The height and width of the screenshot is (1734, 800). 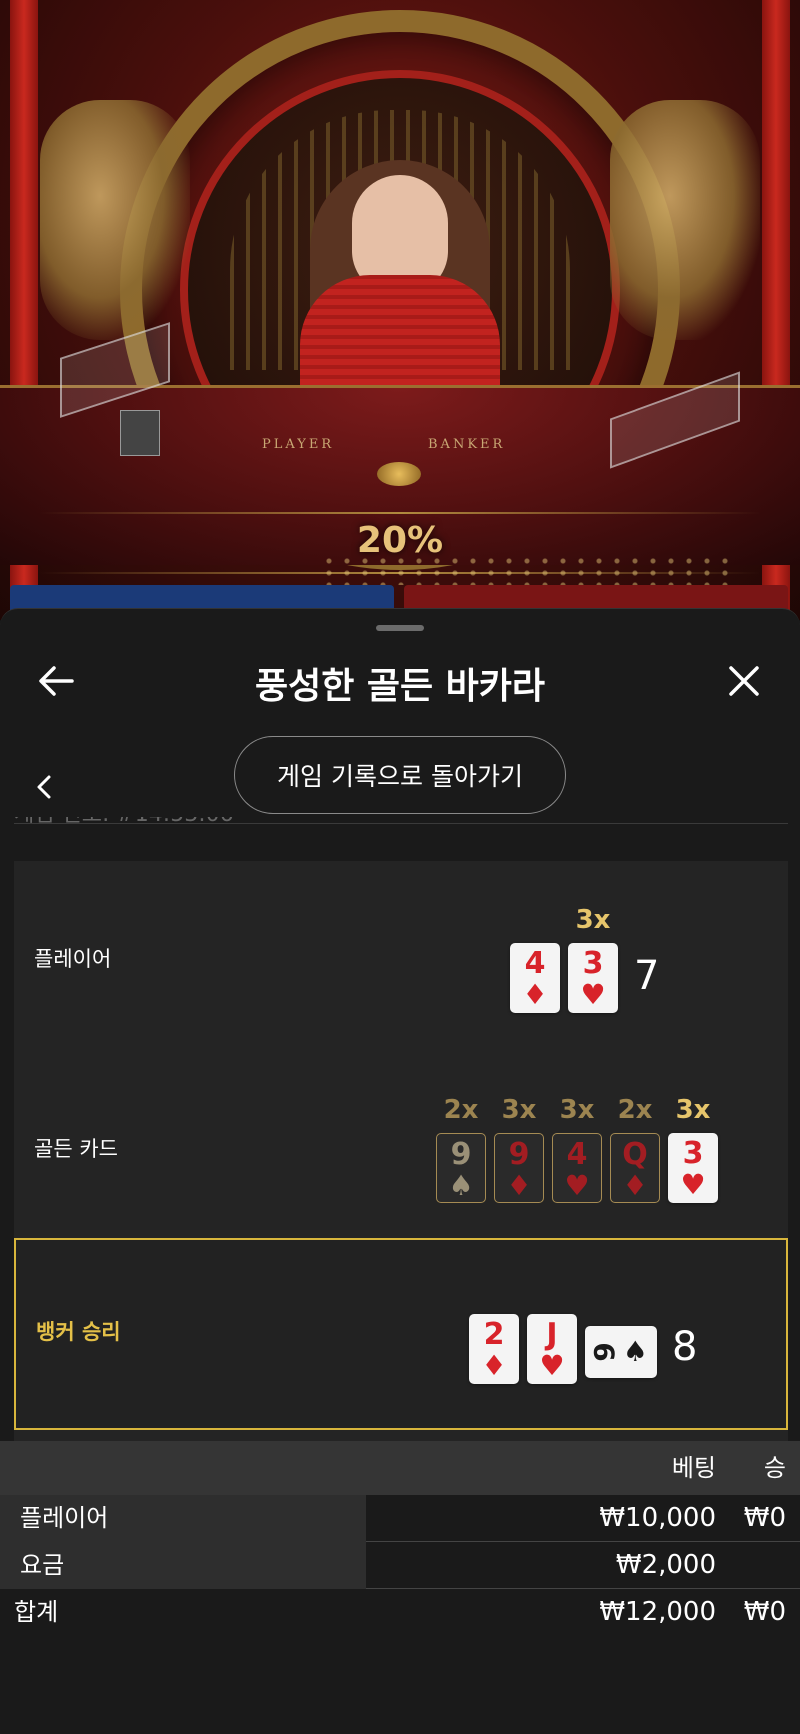 I want to click on gold-sparkles, so click(x=530, y=570).